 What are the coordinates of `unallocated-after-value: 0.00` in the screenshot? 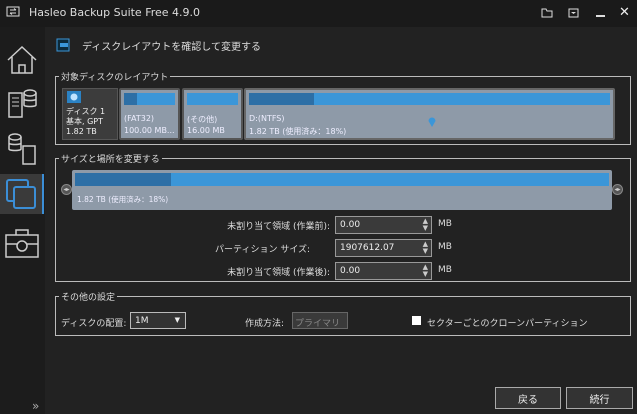 It's located at (350, 271).